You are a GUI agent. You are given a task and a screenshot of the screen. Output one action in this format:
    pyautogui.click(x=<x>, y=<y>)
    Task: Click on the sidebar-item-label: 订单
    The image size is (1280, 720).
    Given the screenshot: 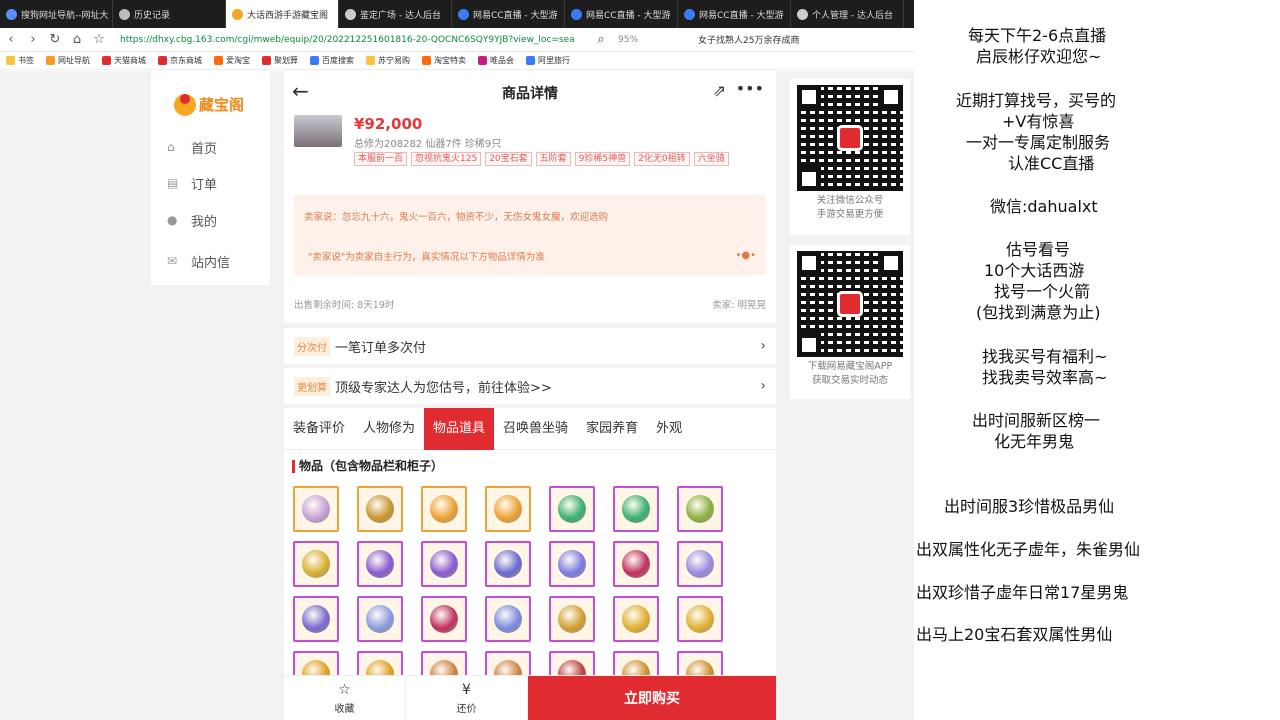 What is the action you would take?
    pyautogui.click(x=204, y=185)
    